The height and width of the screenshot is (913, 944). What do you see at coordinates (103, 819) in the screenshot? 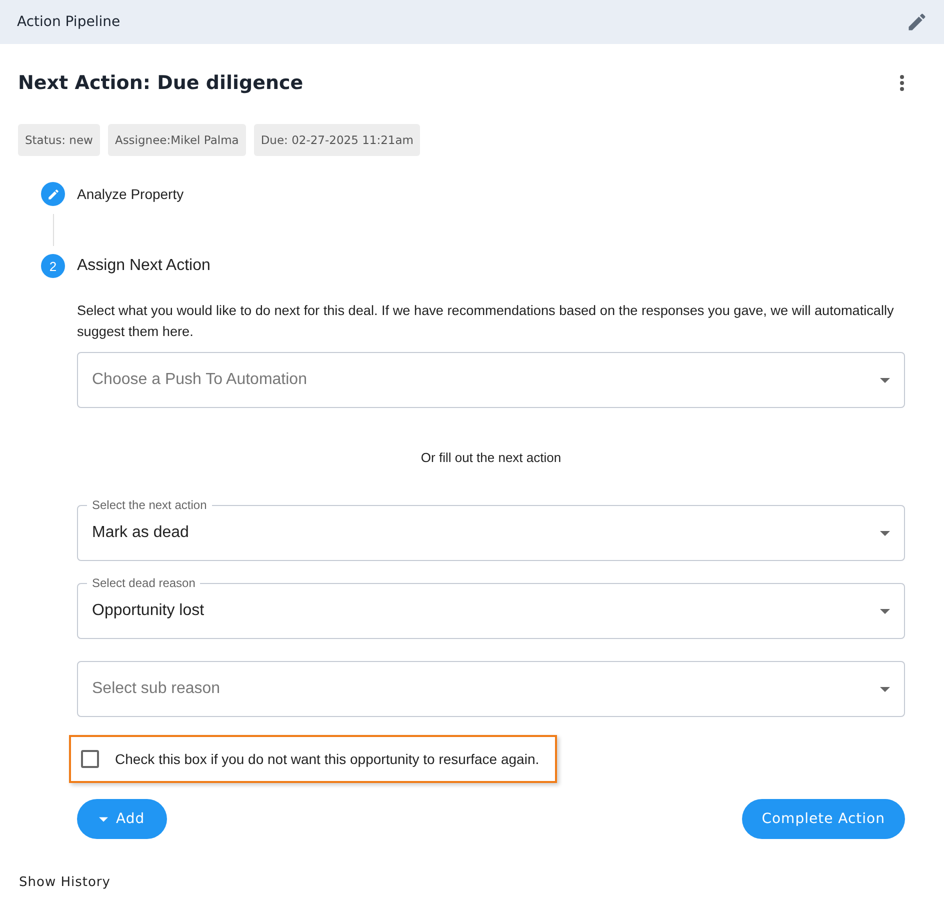
I see `caret-icon` at bounding box center [103, 819].